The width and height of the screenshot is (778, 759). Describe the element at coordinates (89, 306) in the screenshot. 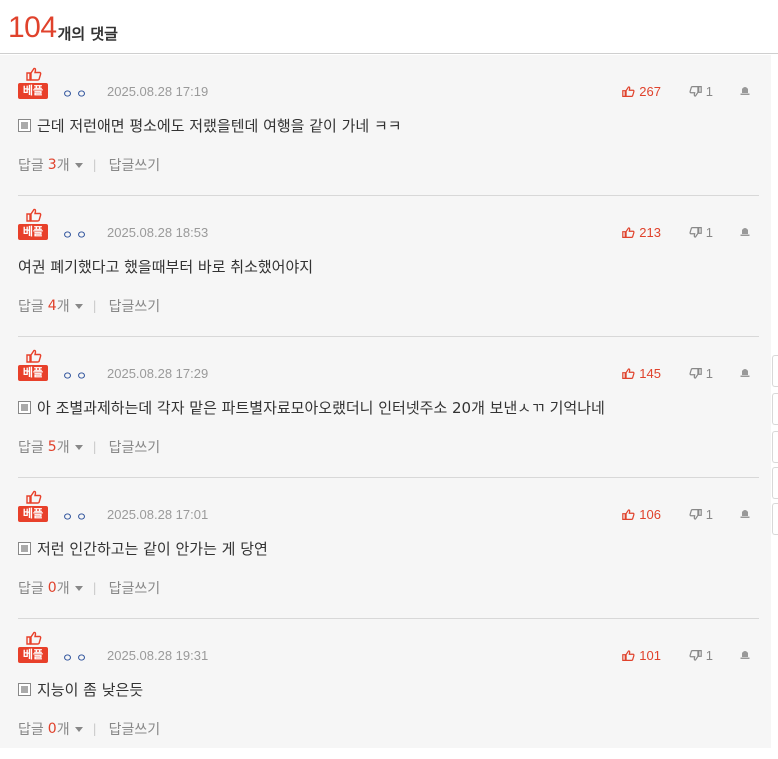

I see `comment-actions: 답글 4개 | 답글쓰기` at that location.